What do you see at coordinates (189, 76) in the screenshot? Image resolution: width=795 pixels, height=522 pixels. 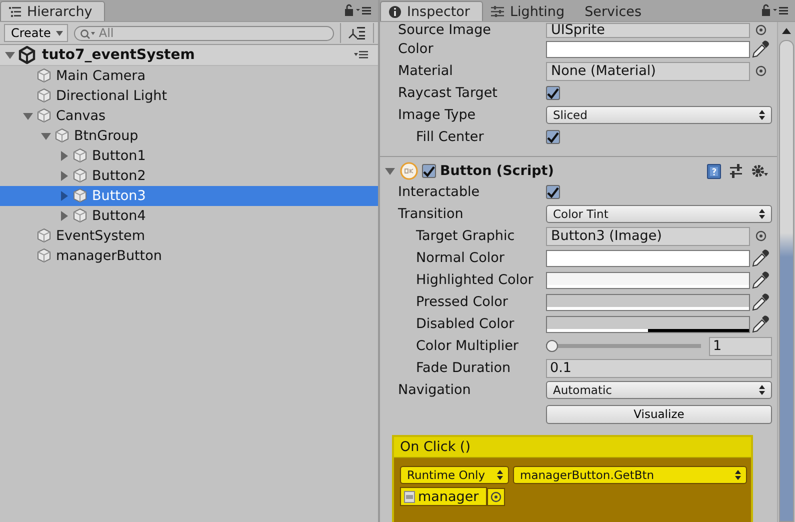 I see `tree-item: Main Camera` at bounding box center [189, 76].